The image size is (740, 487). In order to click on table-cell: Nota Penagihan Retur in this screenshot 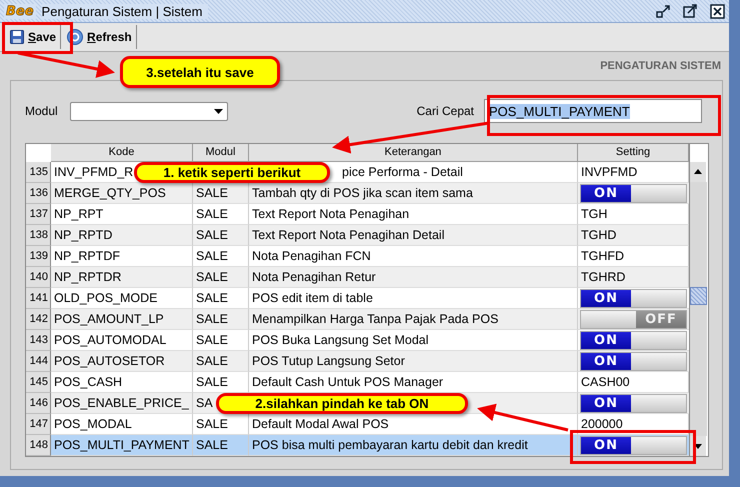, I will do `click(413, 277)`.